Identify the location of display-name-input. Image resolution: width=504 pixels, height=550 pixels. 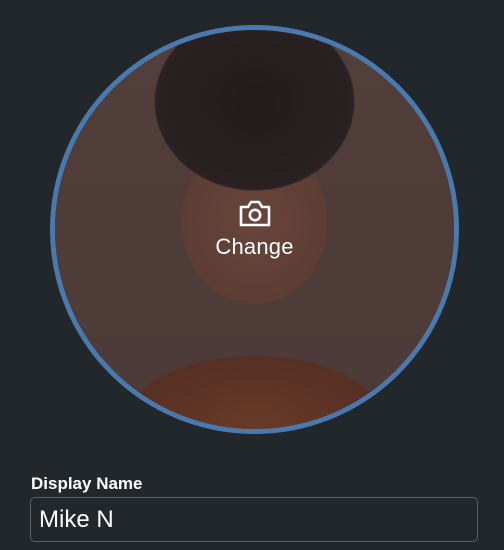
(254, 519).